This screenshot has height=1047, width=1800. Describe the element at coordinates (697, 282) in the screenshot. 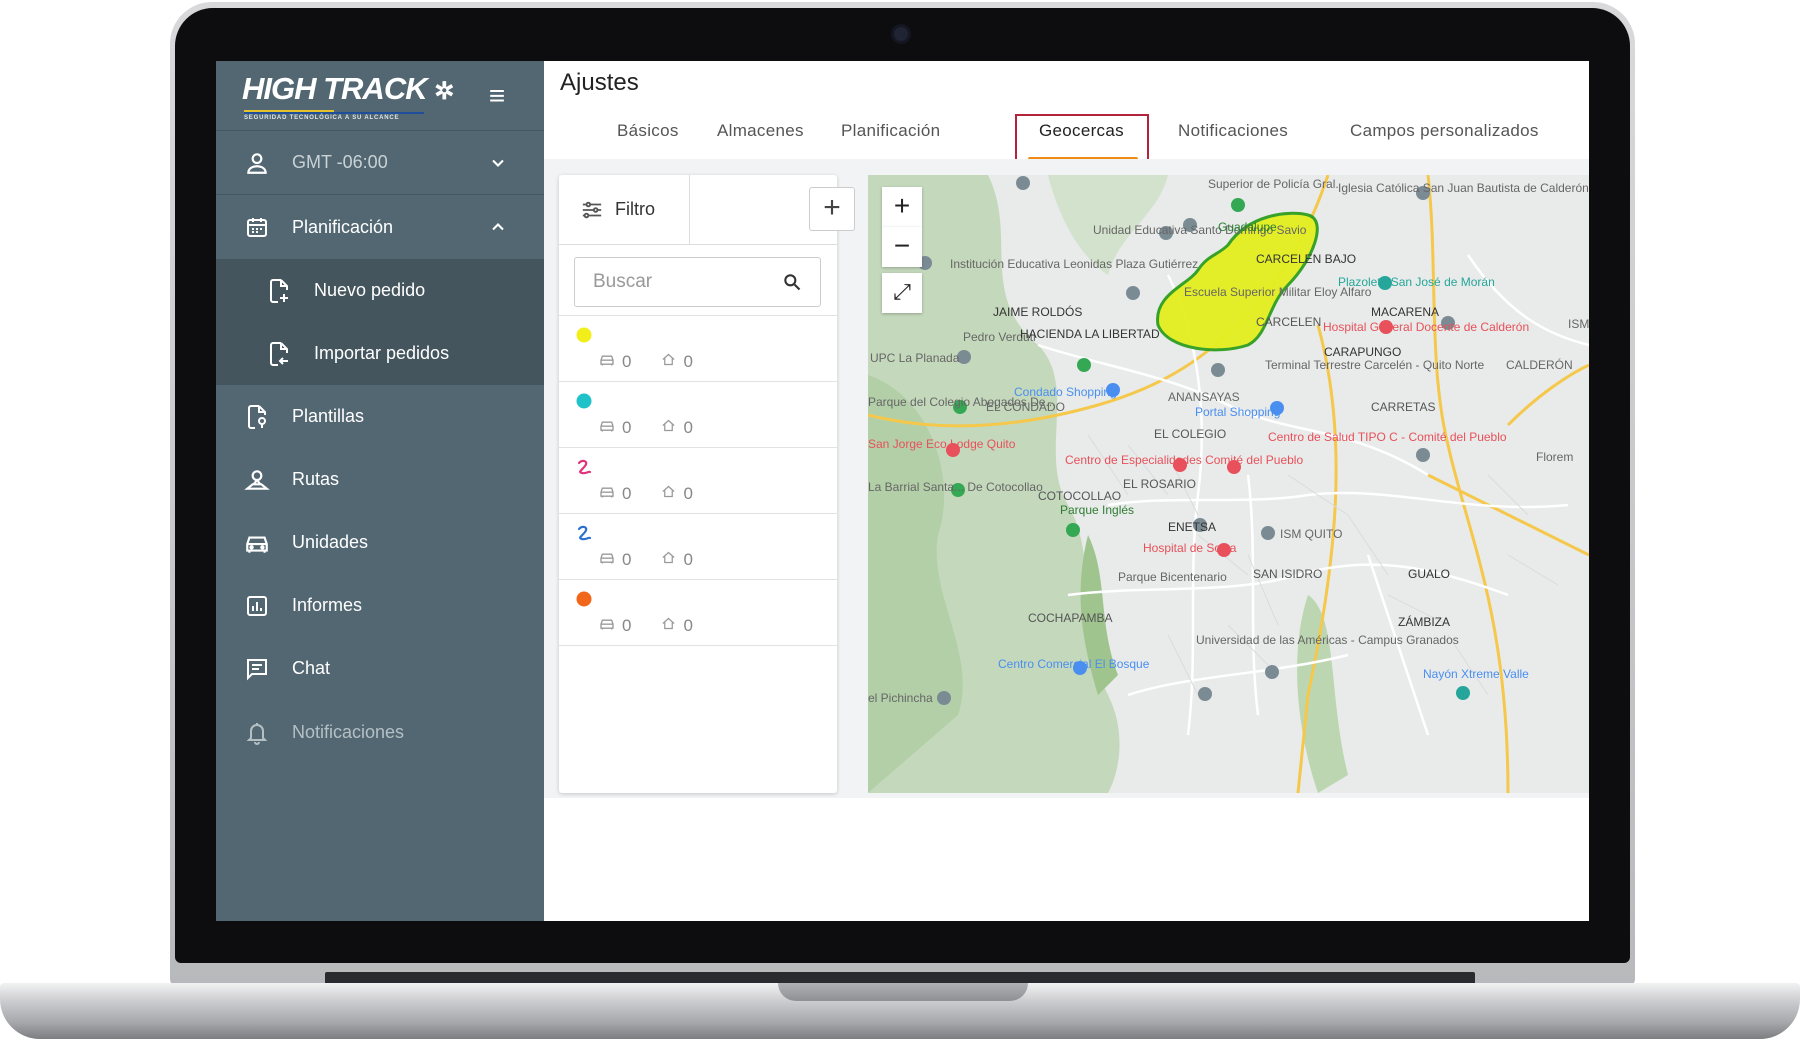

I see `search-input: Buscar` at that location.